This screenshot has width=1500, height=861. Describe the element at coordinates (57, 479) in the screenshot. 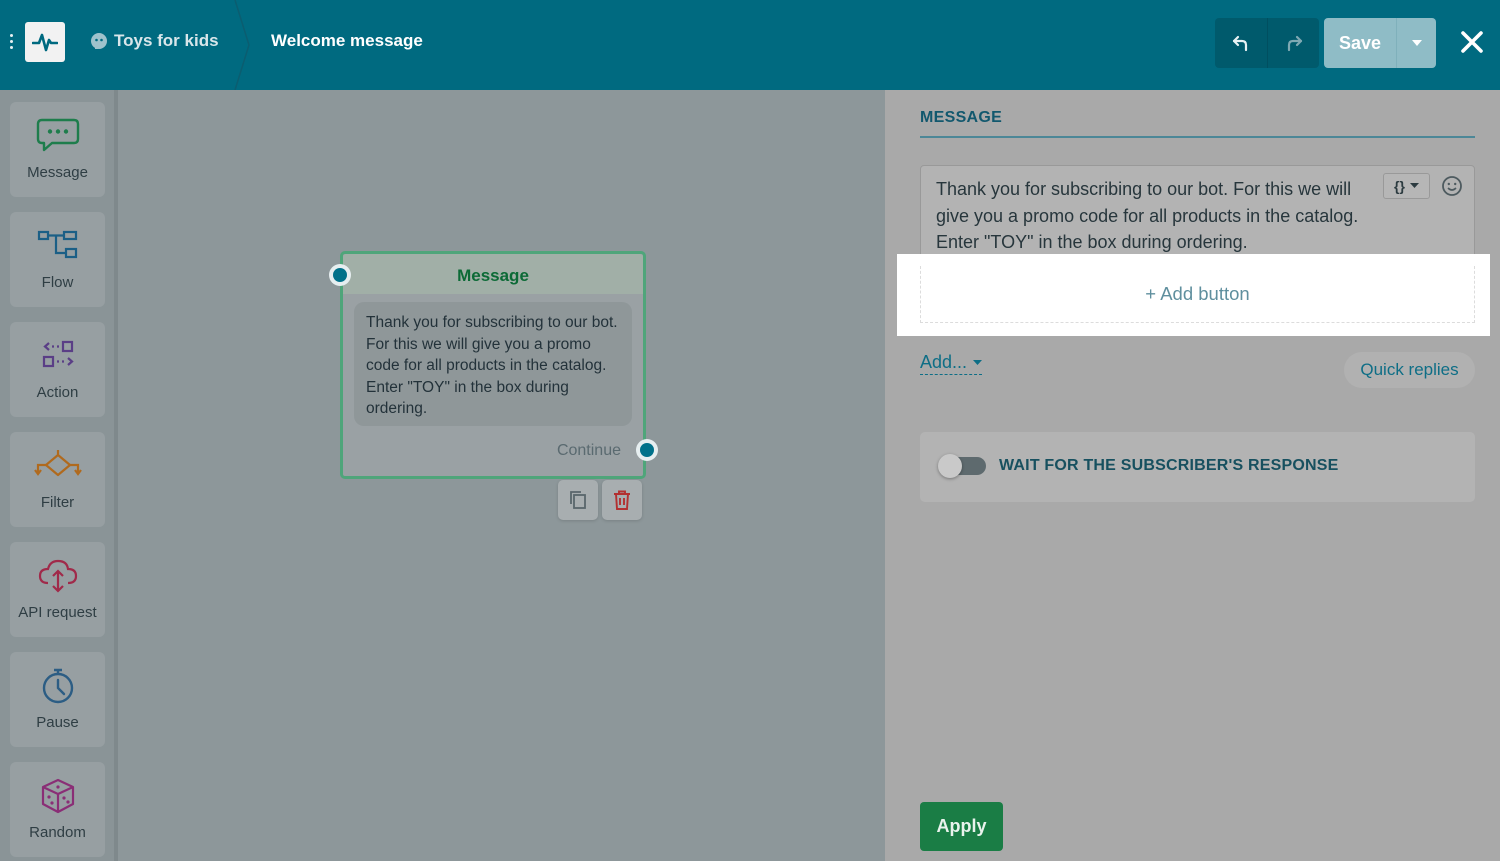

I see `tool-filter: Filter` at that location.